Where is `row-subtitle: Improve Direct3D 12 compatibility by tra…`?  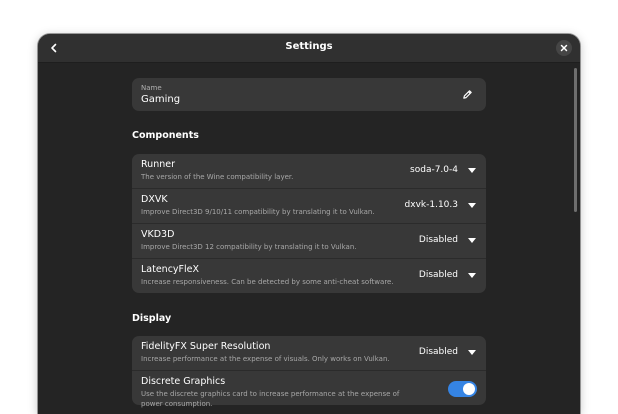
row-subtitle: Improve Direct3D 12 compatibility by tra… is located at coordinates (249, 247).